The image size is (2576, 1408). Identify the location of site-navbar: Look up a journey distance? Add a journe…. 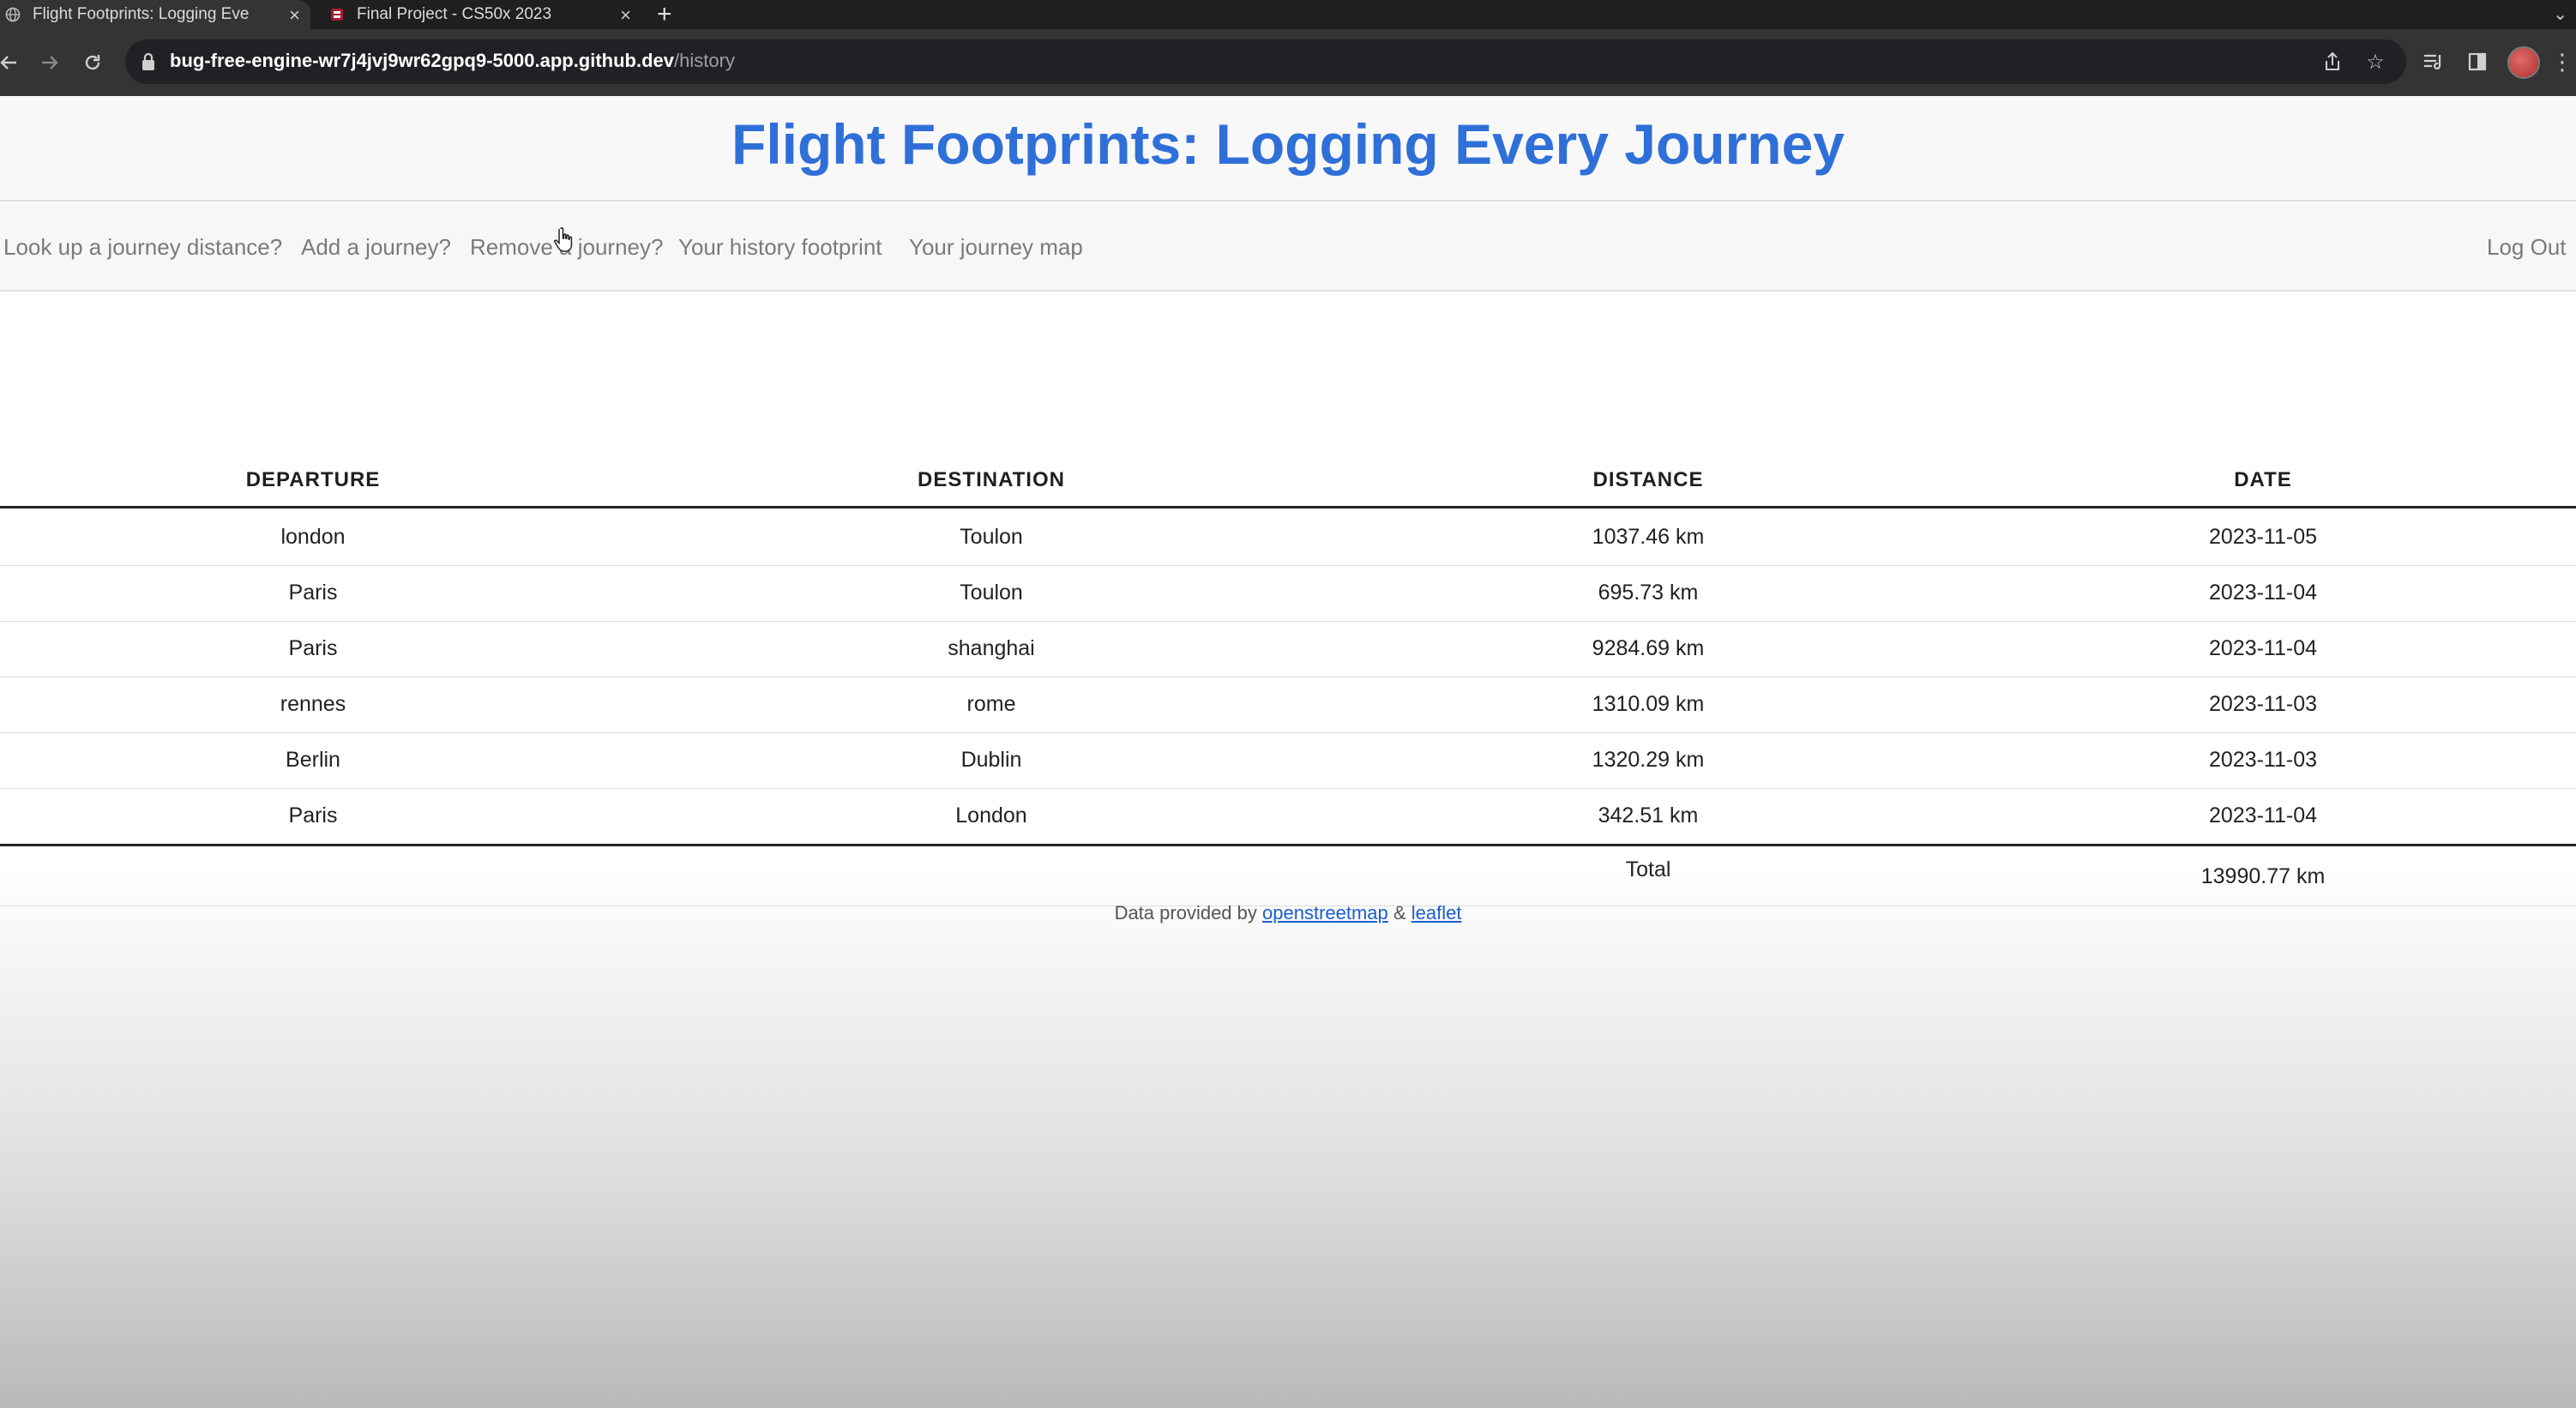
(1288, 247).